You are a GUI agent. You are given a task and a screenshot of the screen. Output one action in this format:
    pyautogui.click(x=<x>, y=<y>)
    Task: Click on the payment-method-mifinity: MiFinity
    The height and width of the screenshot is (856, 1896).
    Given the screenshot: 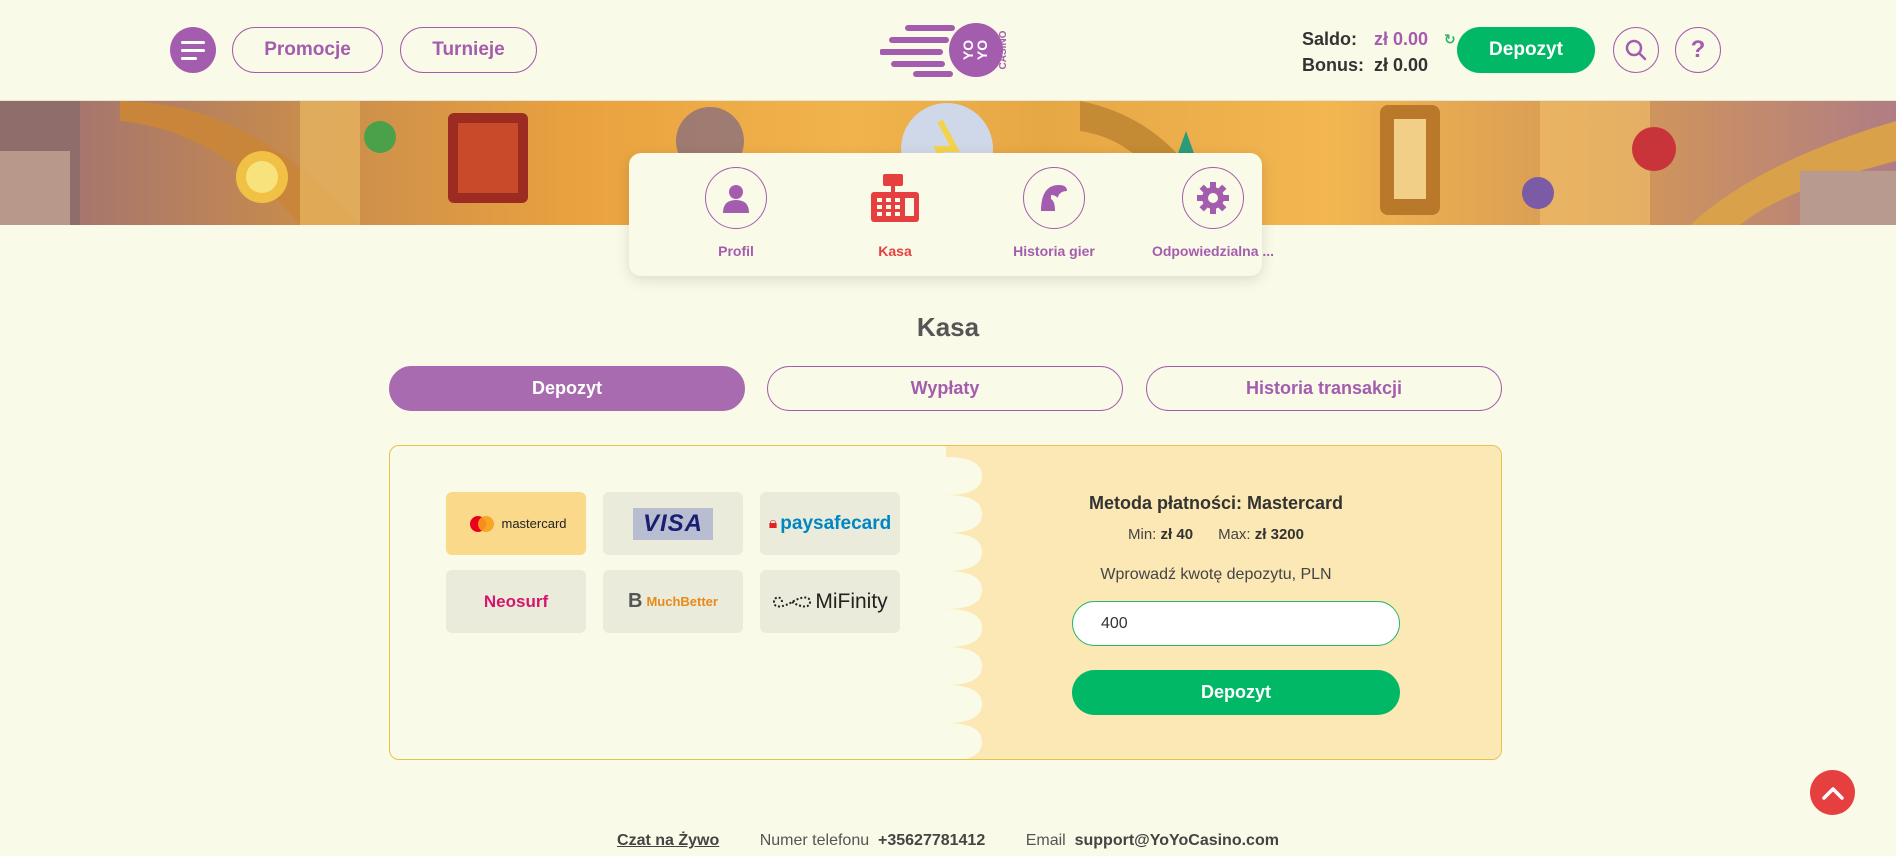 What is the action you would take?
    pyautogui.click(x=830, y=601)
    